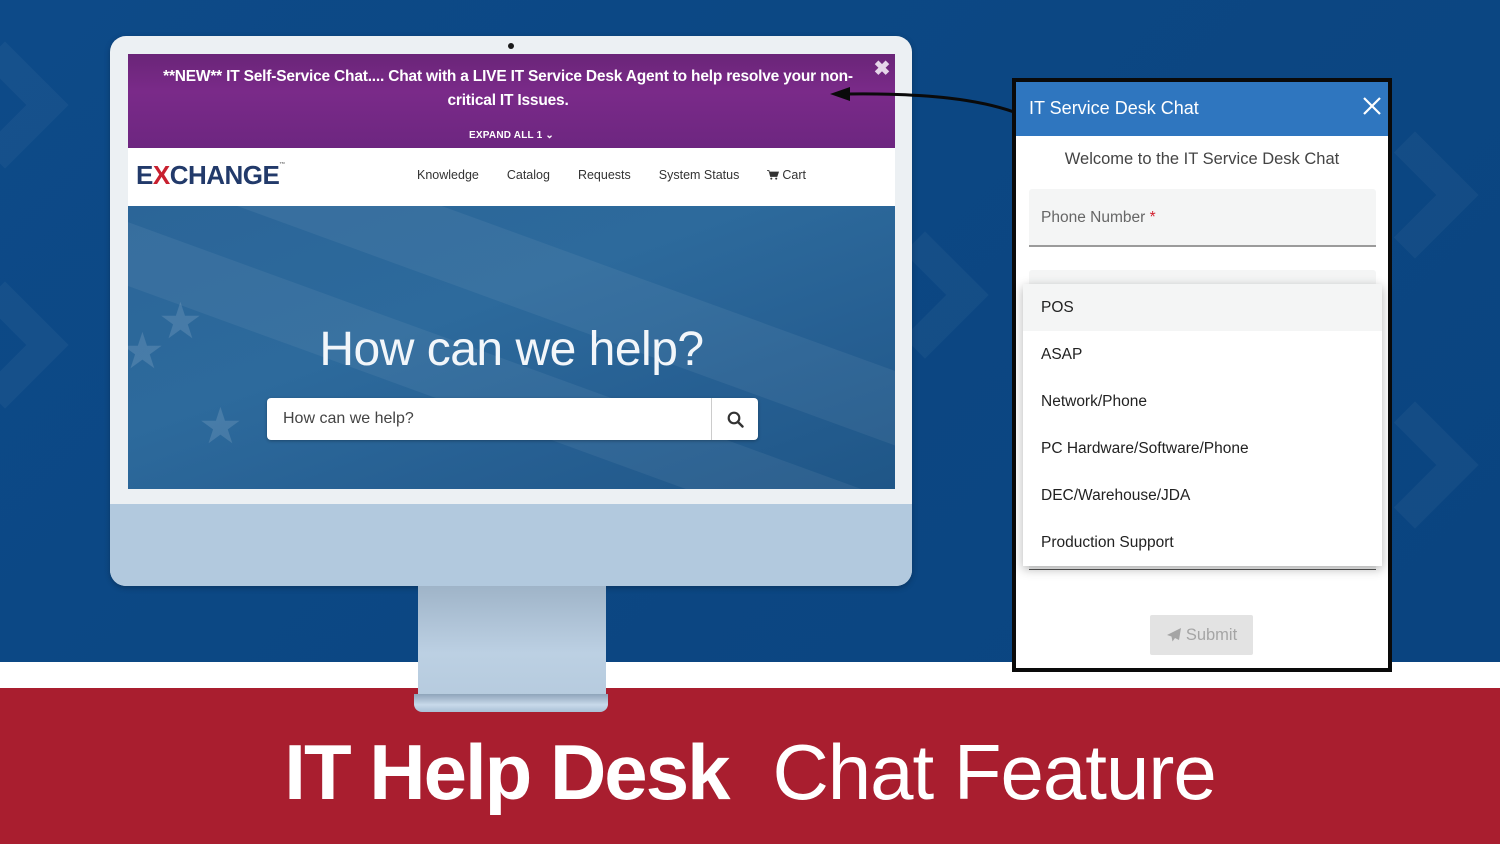  Describe the element at coordinates (994, 772) in the screenshot. I see `footer-title-light: Chat Feature` at that location.